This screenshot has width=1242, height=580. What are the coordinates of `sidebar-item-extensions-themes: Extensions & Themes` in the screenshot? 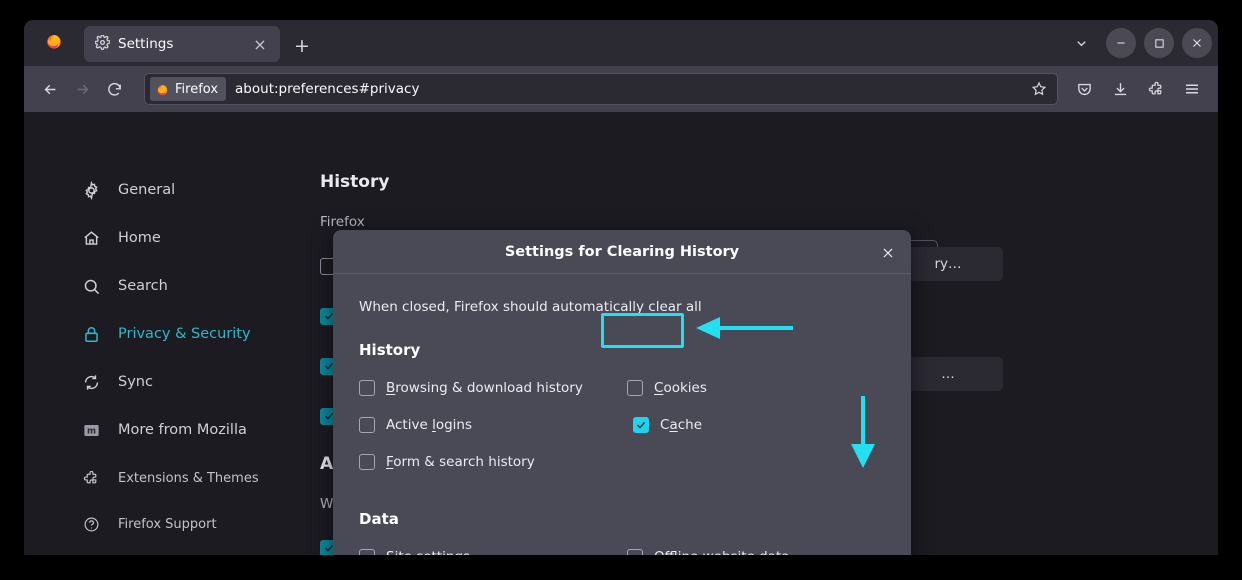 It's located at (188, 478).